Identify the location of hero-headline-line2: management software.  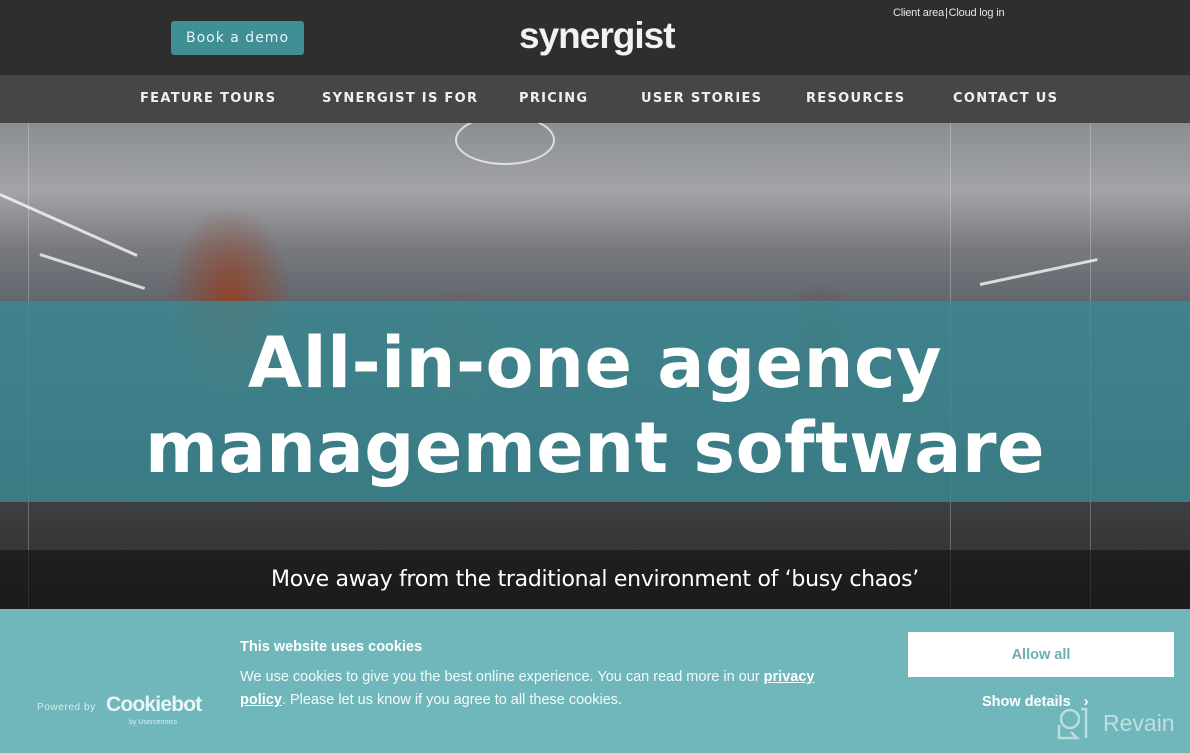
(595, 448).